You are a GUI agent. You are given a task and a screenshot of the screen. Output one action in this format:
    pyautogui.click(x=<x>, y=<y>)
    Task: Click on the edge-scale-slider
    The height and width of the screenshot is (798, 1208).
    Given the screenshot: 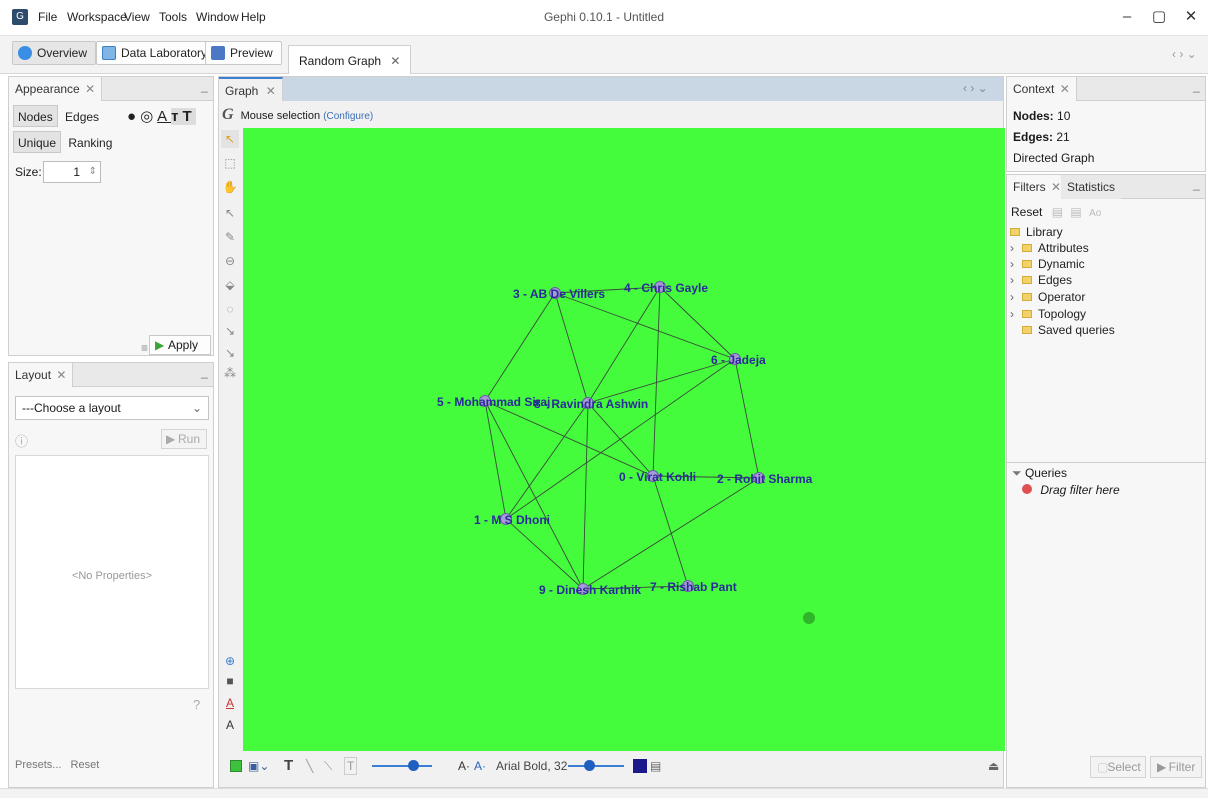 What is the action you would take?
    pyautogui.click(x=402, y=766)
    